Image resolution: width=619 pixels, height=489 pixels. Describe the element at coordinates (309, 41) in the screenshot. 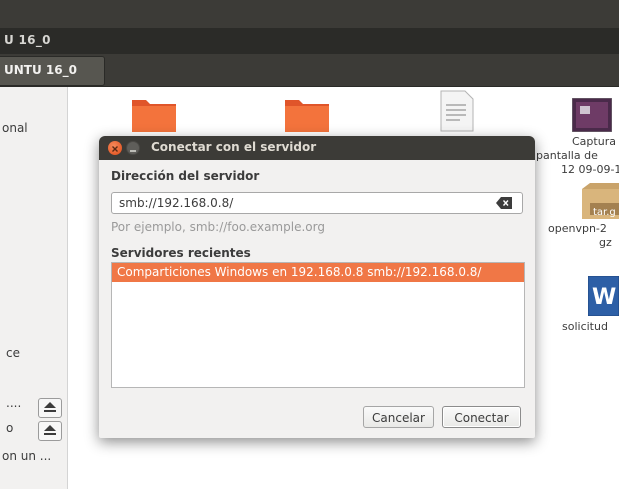

I see `window-titlebar: U 16_0` at that location.